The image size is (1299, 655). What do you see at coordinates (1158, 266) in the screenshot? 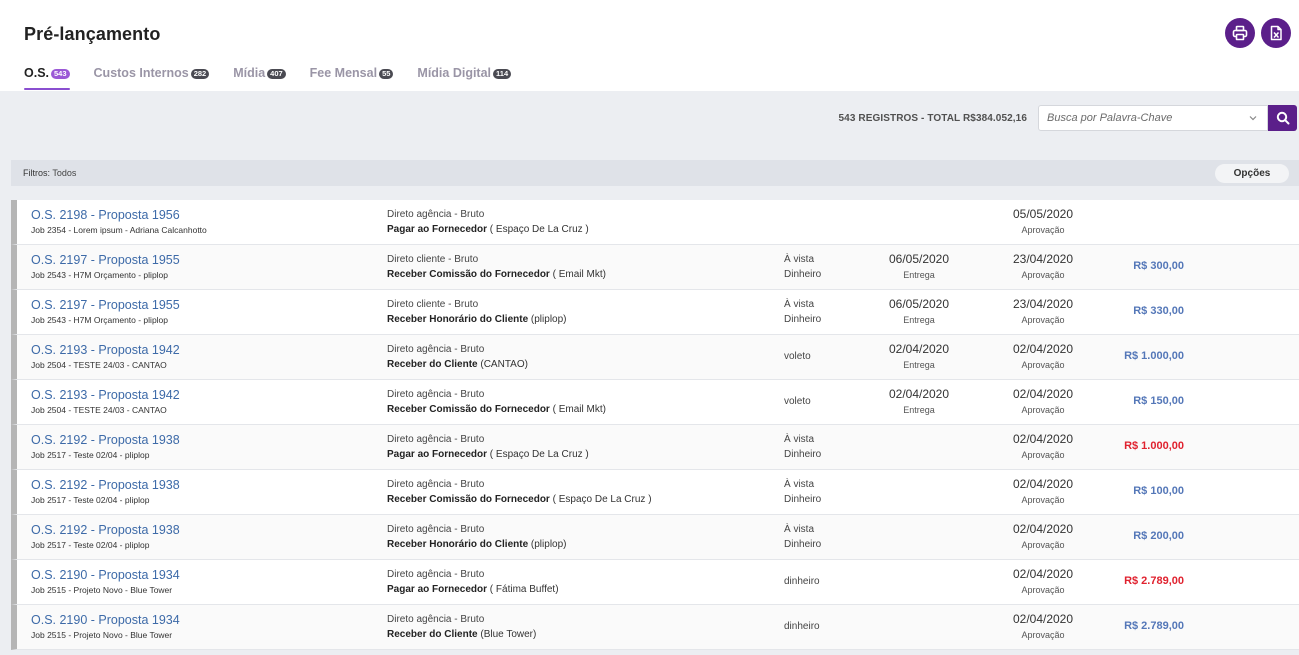
I see `row-value: R$ 300,00` at bounding box center [1158, 266].